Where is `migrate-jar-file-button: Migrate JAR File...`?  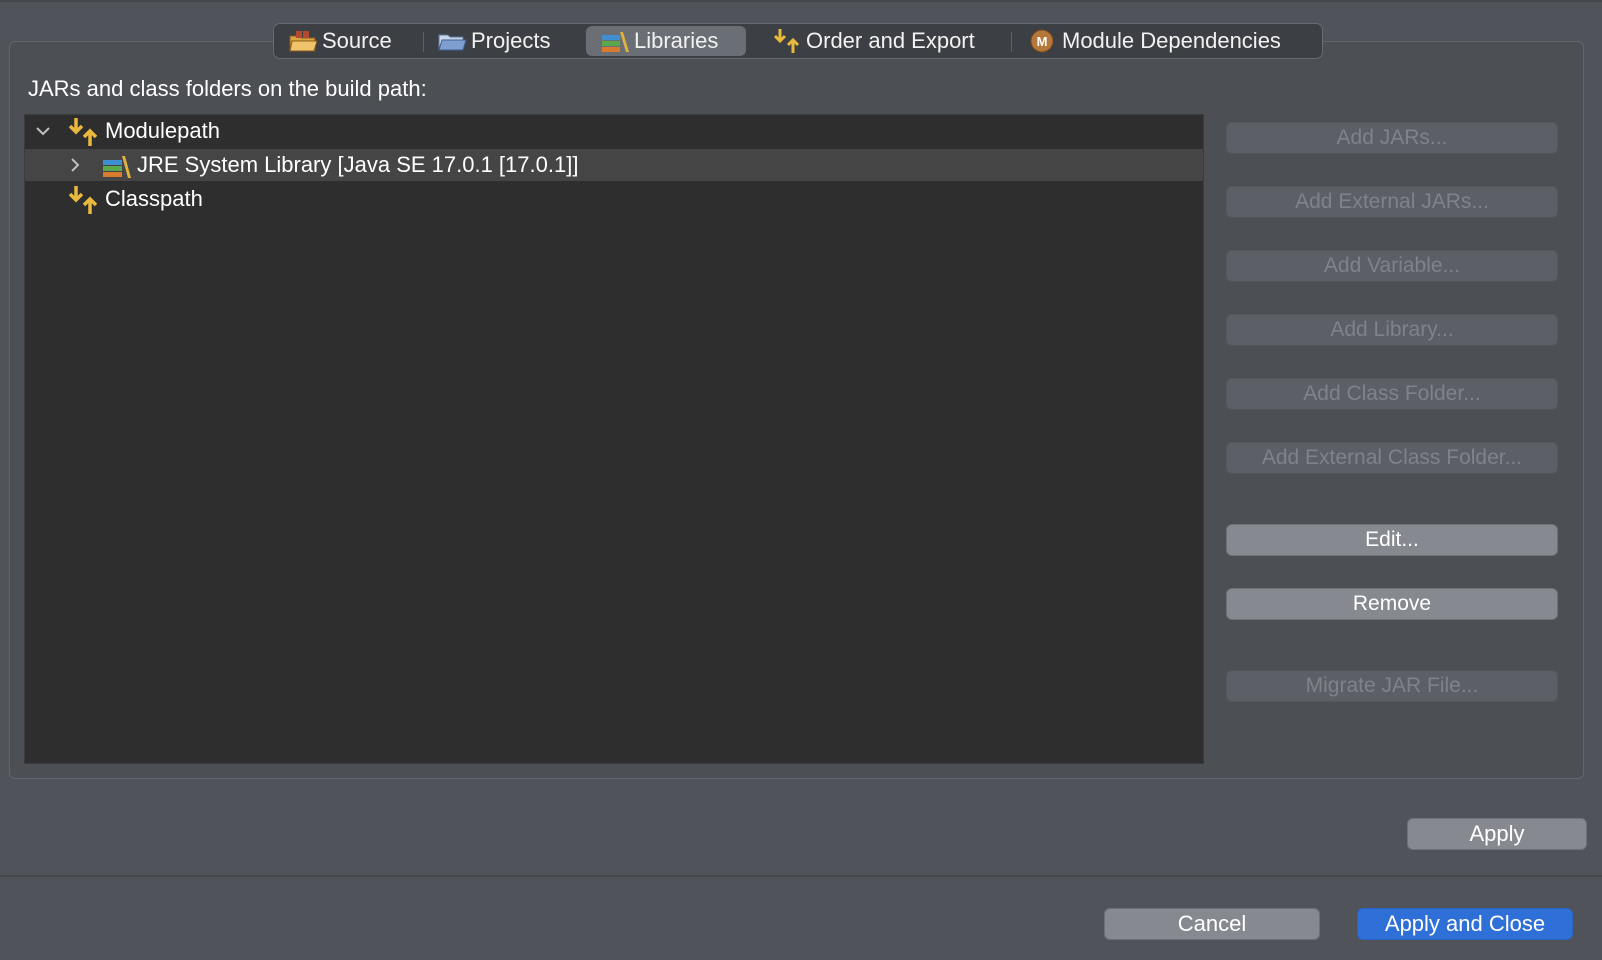 migrate-jar-file-button: Migrate JAR File... is located at coordinates (1392, 686).